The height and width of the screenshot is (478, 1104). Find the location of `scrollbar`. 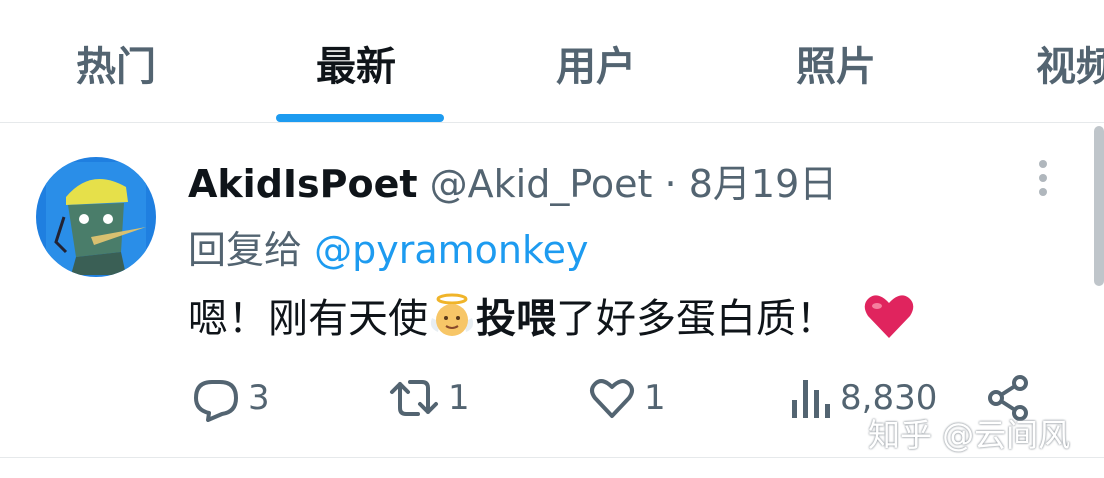

scrollbar is located at coordinates (1099, 206).